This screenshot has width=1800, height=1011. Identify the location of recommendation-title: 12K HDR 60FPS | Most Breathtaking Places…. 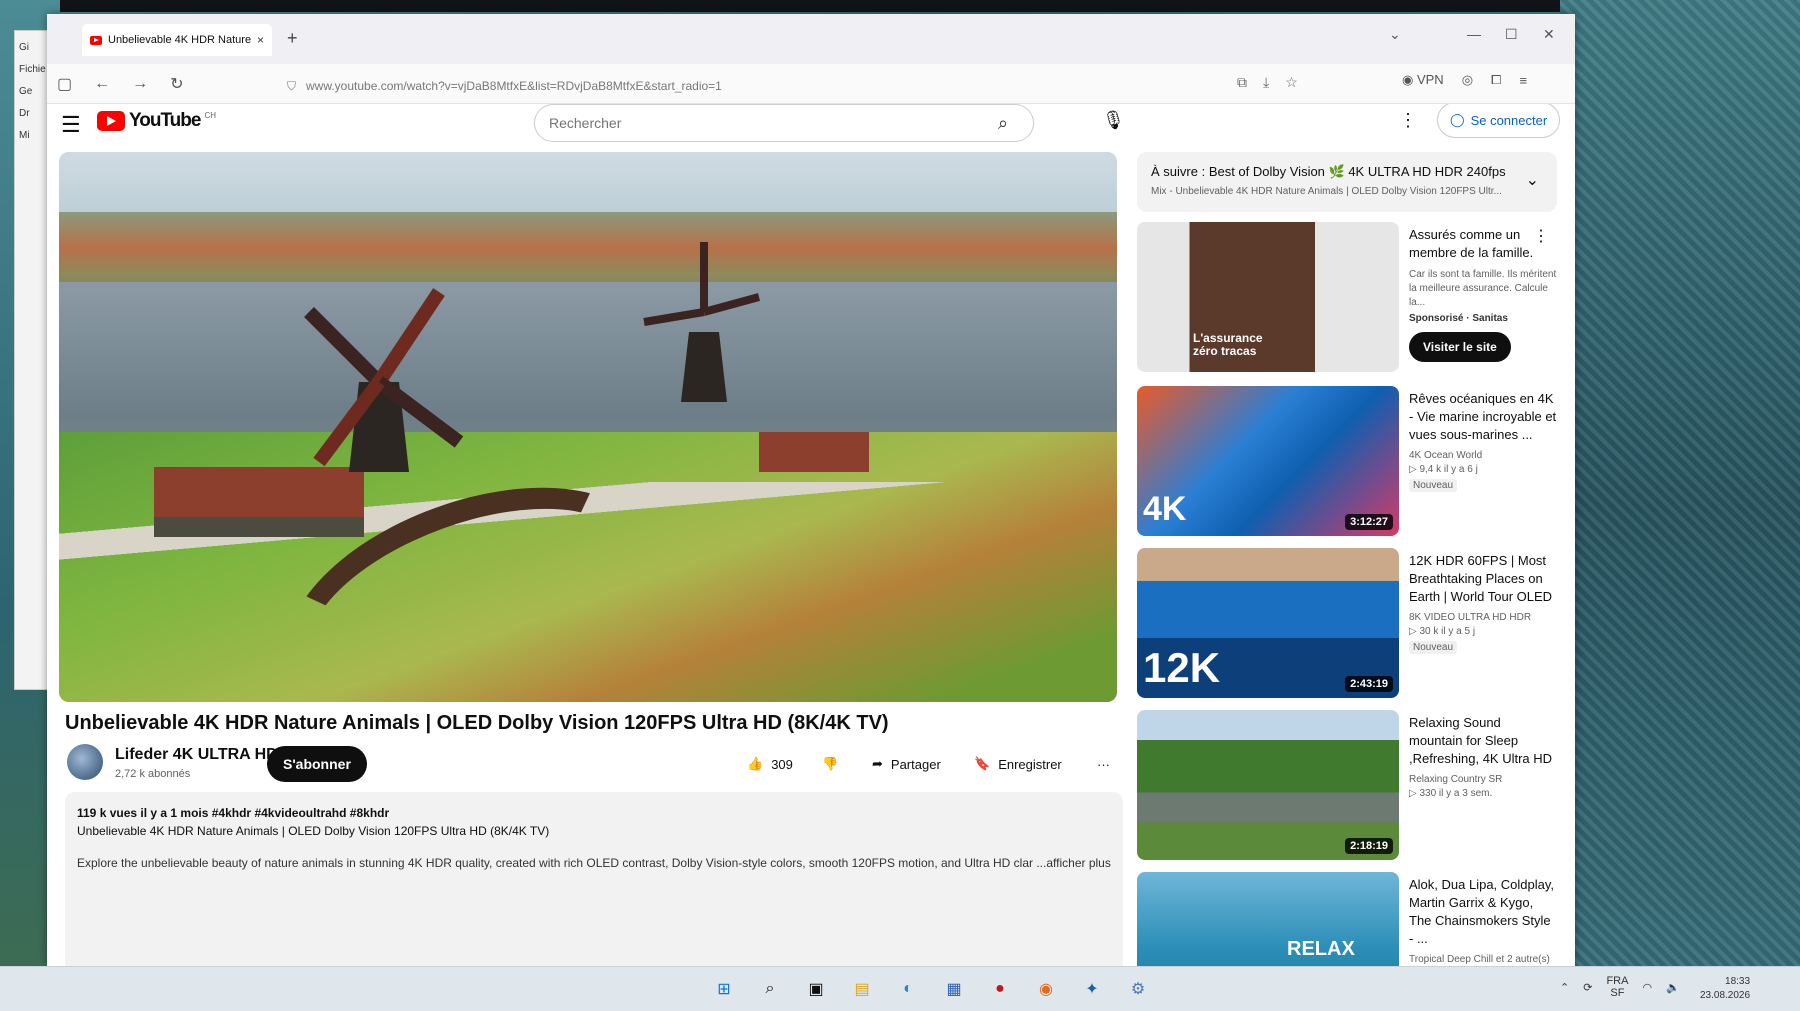
(1483, 579).